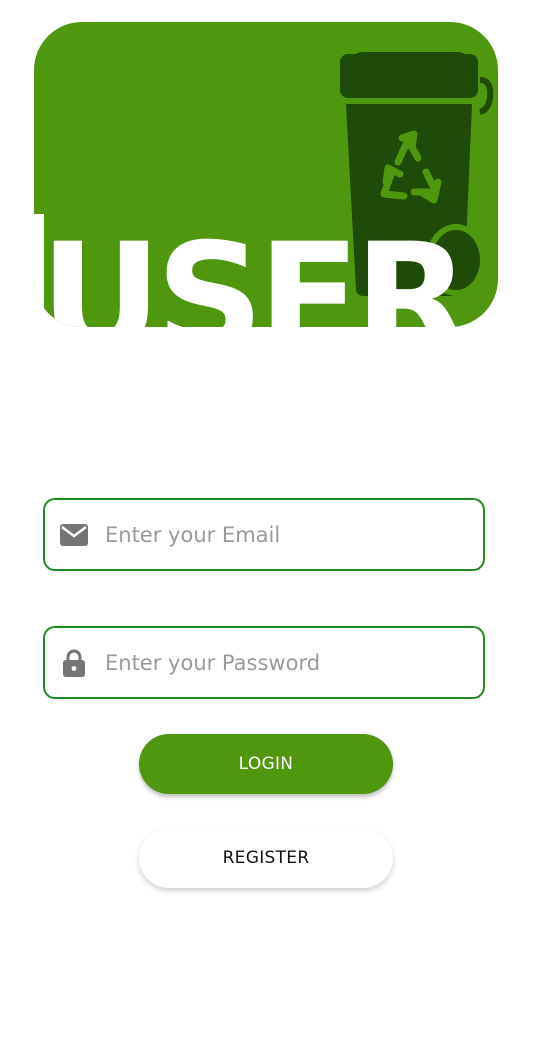 This screenshot has width=535, height=1059. I want to click on password-field, so click(264, 662).